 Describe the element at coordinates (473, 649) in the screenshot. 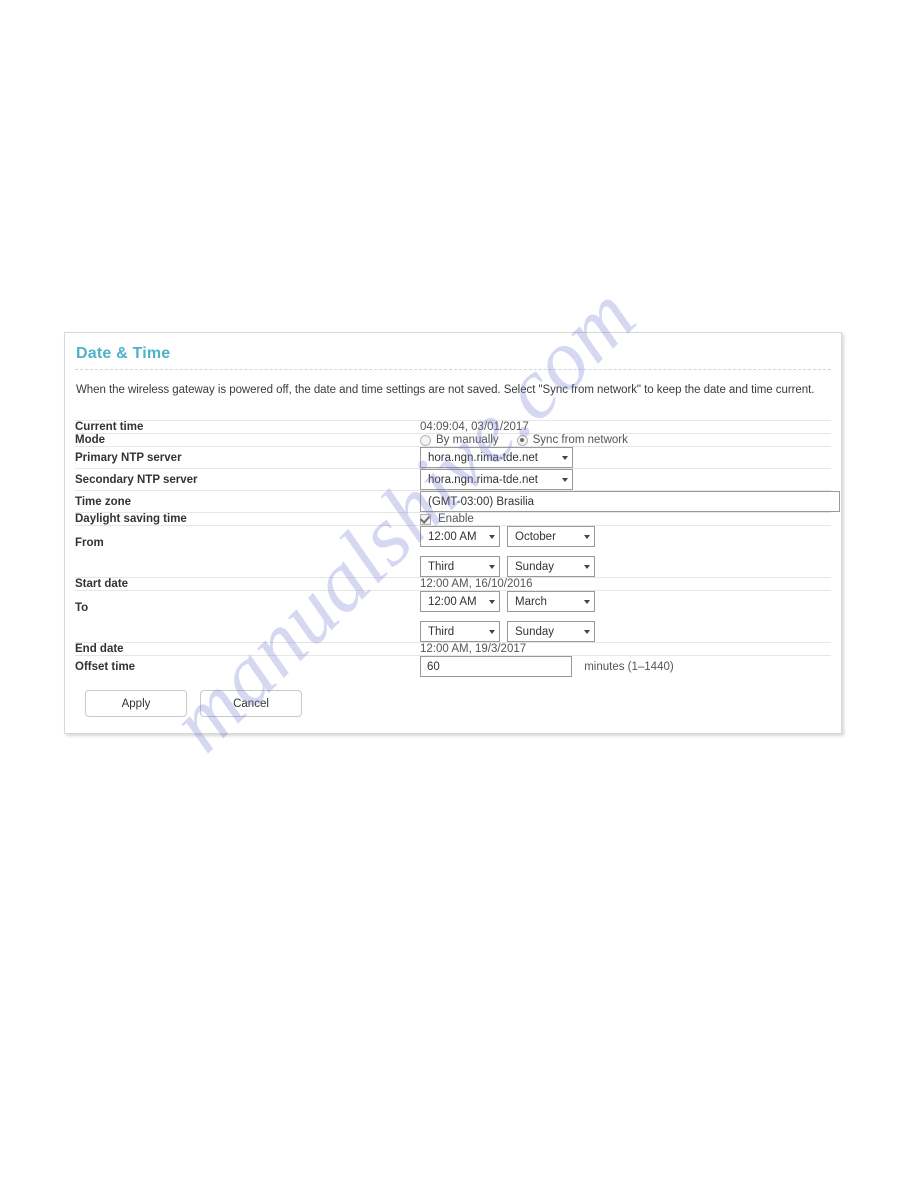

I see `end-date-value: 12:00 AM, 19/3/2017` at that location.